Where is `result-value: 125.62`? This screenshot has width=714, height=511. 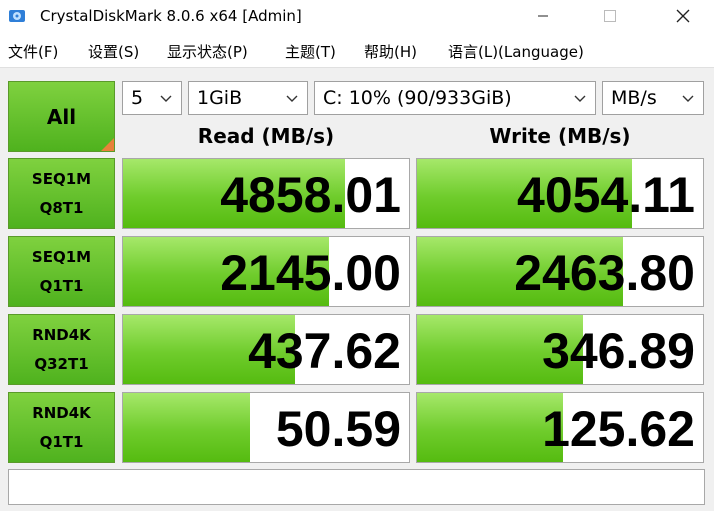
result-value: 125.62 is located at coordinates (618, 429).